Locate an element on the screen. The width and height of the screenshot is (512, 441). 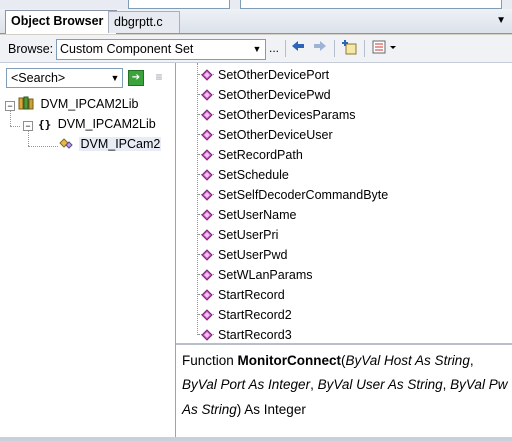
forward-button is located at coordinates (320, 48).